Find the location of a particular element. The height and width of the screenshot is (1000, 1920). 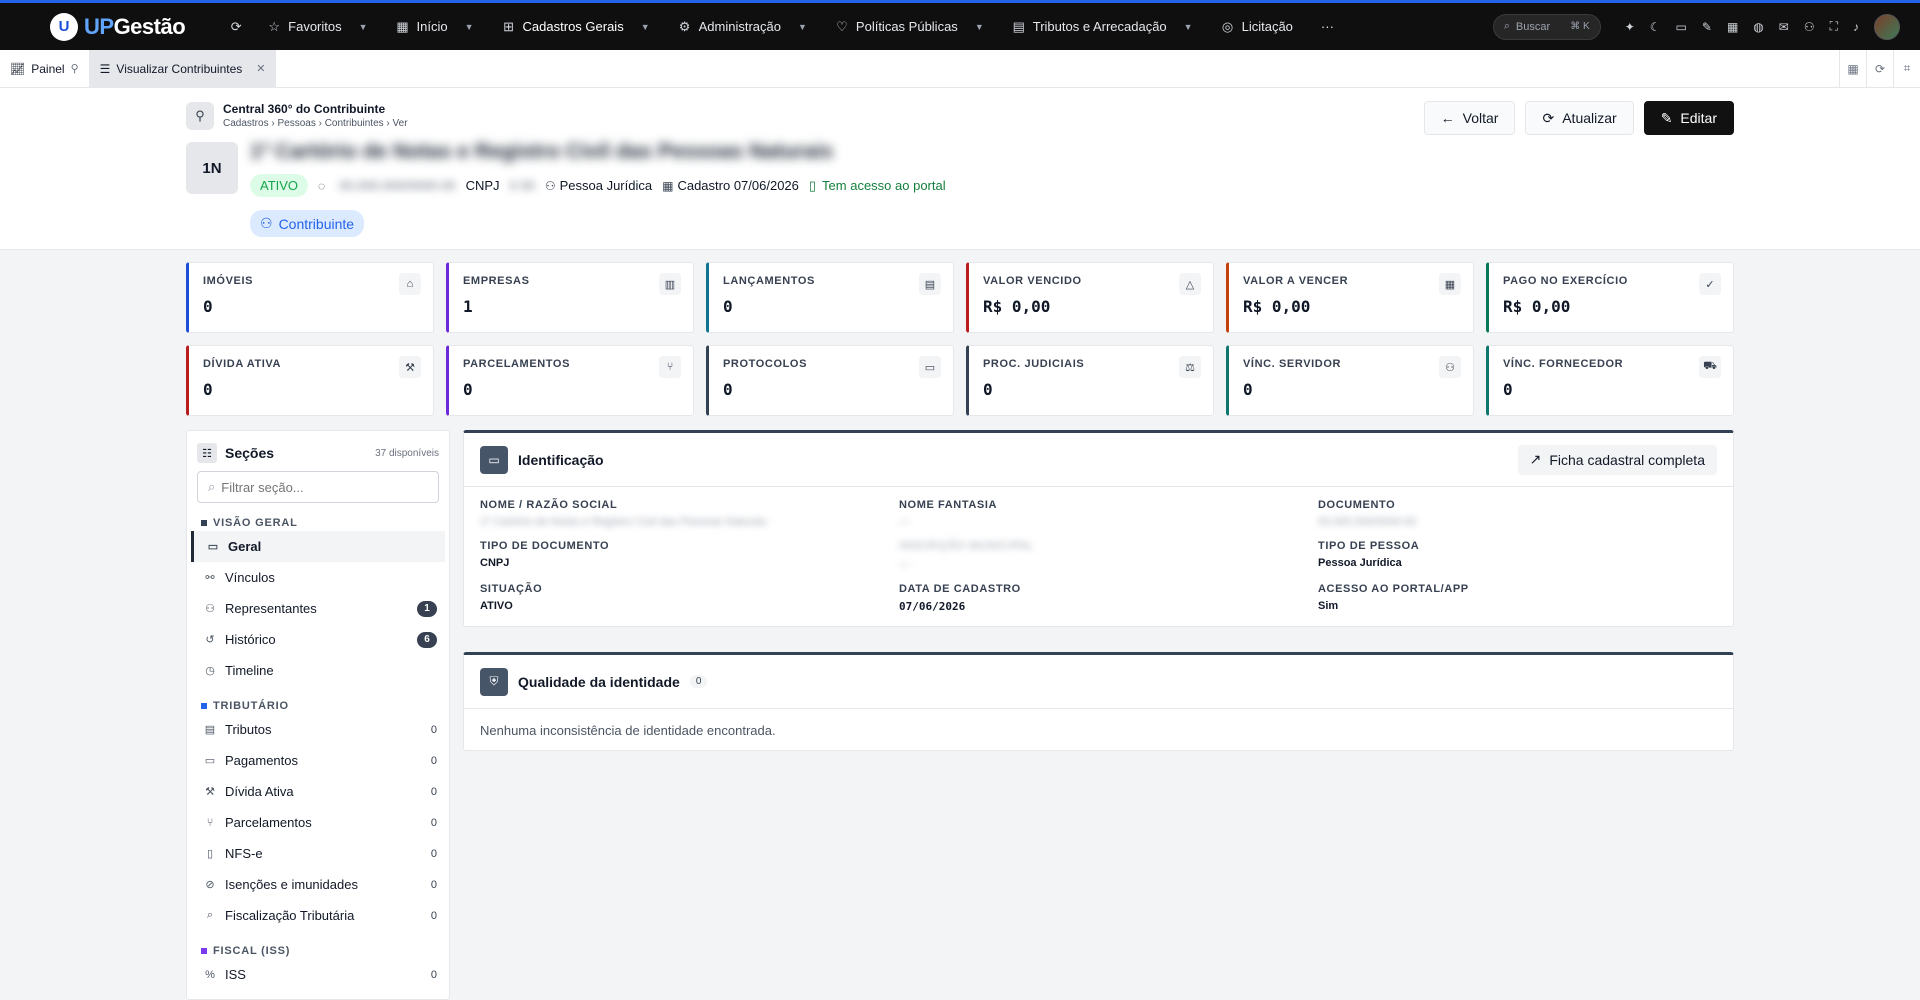

sidebar-item-label: Representantes is located at coordinates (271, 608).